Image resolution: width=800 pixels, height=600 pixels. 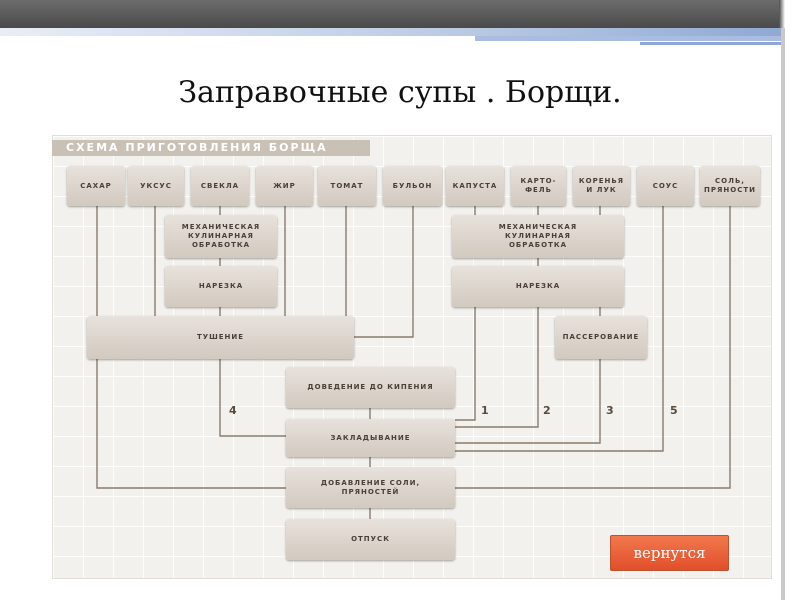 I want to click on slide-title: Заправочные супы . Борщи., so click(x=400, y=92).